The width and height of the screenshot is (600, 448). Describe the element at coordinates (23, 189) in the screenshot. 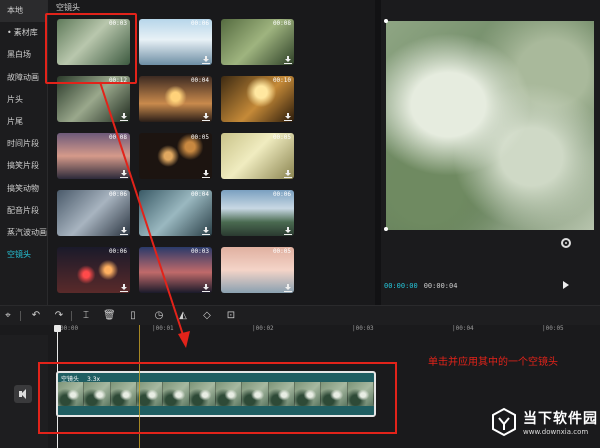

I see `sidebar-item-funny-animals: 搞笑动物` at that location.